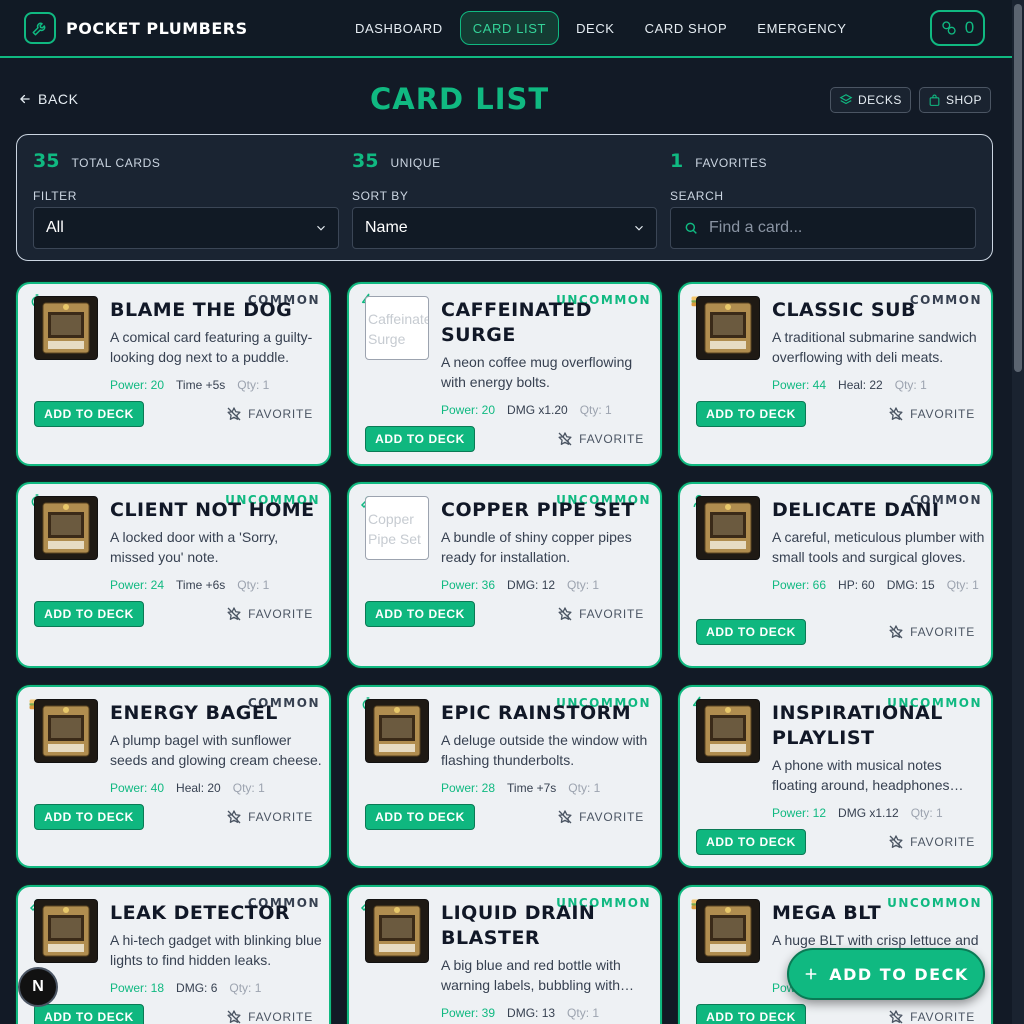 The width and height of the screenshot is (1024, 1024). What do you see at coordinates (415, 163) in the screenshot?
I see `stat-label: UNIQUE` at bounding box center [415, 163].